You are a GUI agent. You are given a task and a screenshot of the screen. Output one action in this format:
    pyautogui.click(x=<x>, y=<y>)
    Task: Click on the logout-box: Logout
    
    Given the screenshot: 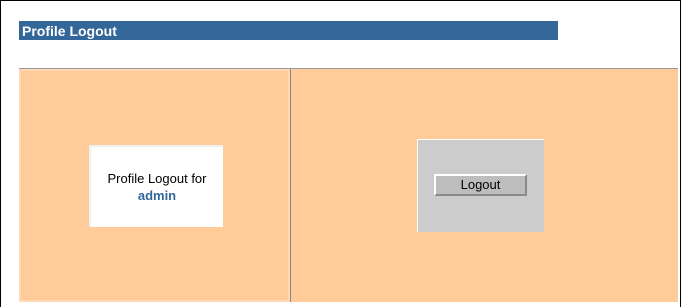 What is the action you would take?
    pyautogui.click(x=480, y=185)
    